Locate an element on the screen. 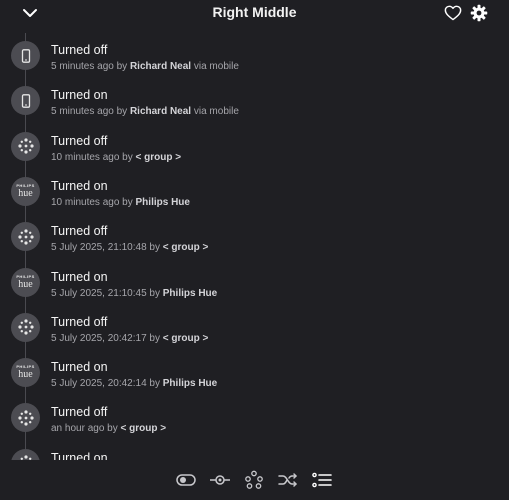 This screenshot has height=500, width=509. history-list-icon is located at coordinates (322, 480).